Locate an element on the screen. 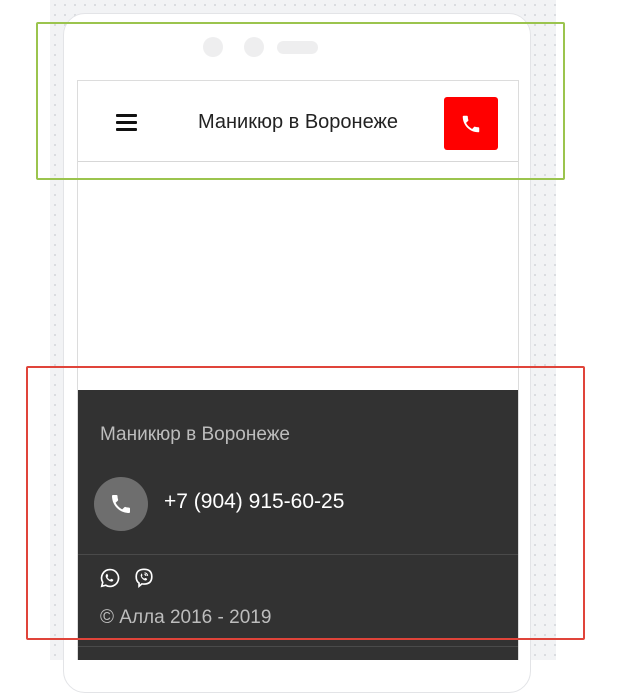 This screenshot has width=633, height=693. sensor-dot is located at coordinates (254, 47).